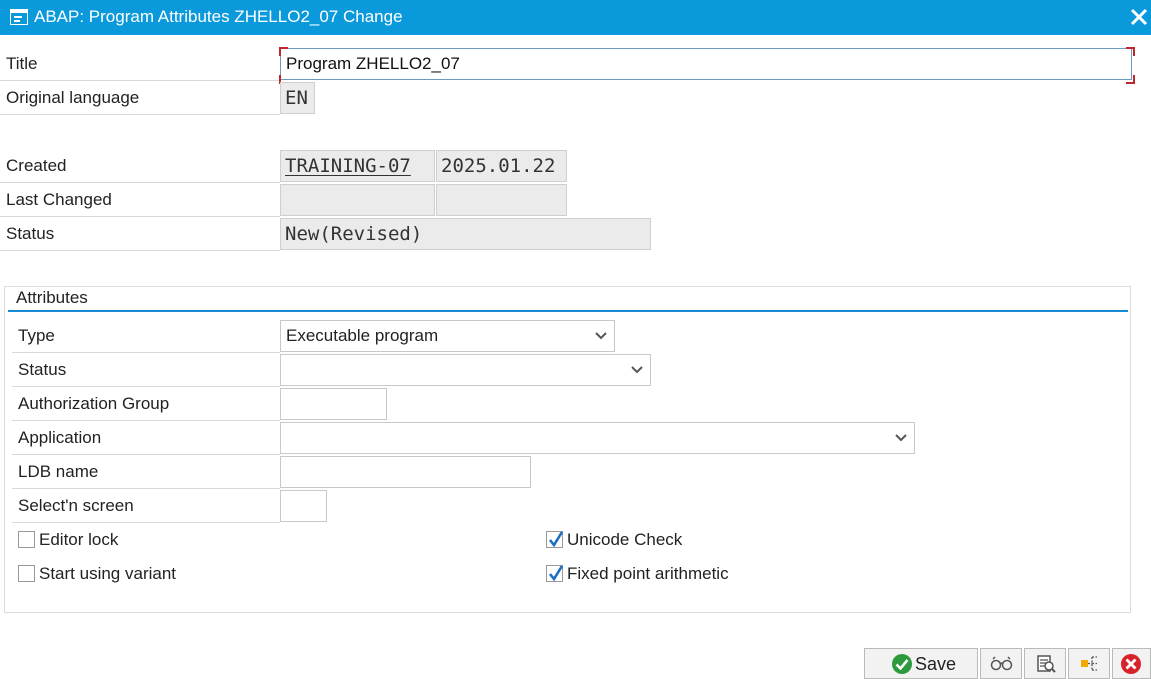  Describe the element at coordinates (465, 234) in the screenshot. I see `status-value: New(Revised)` at that location.